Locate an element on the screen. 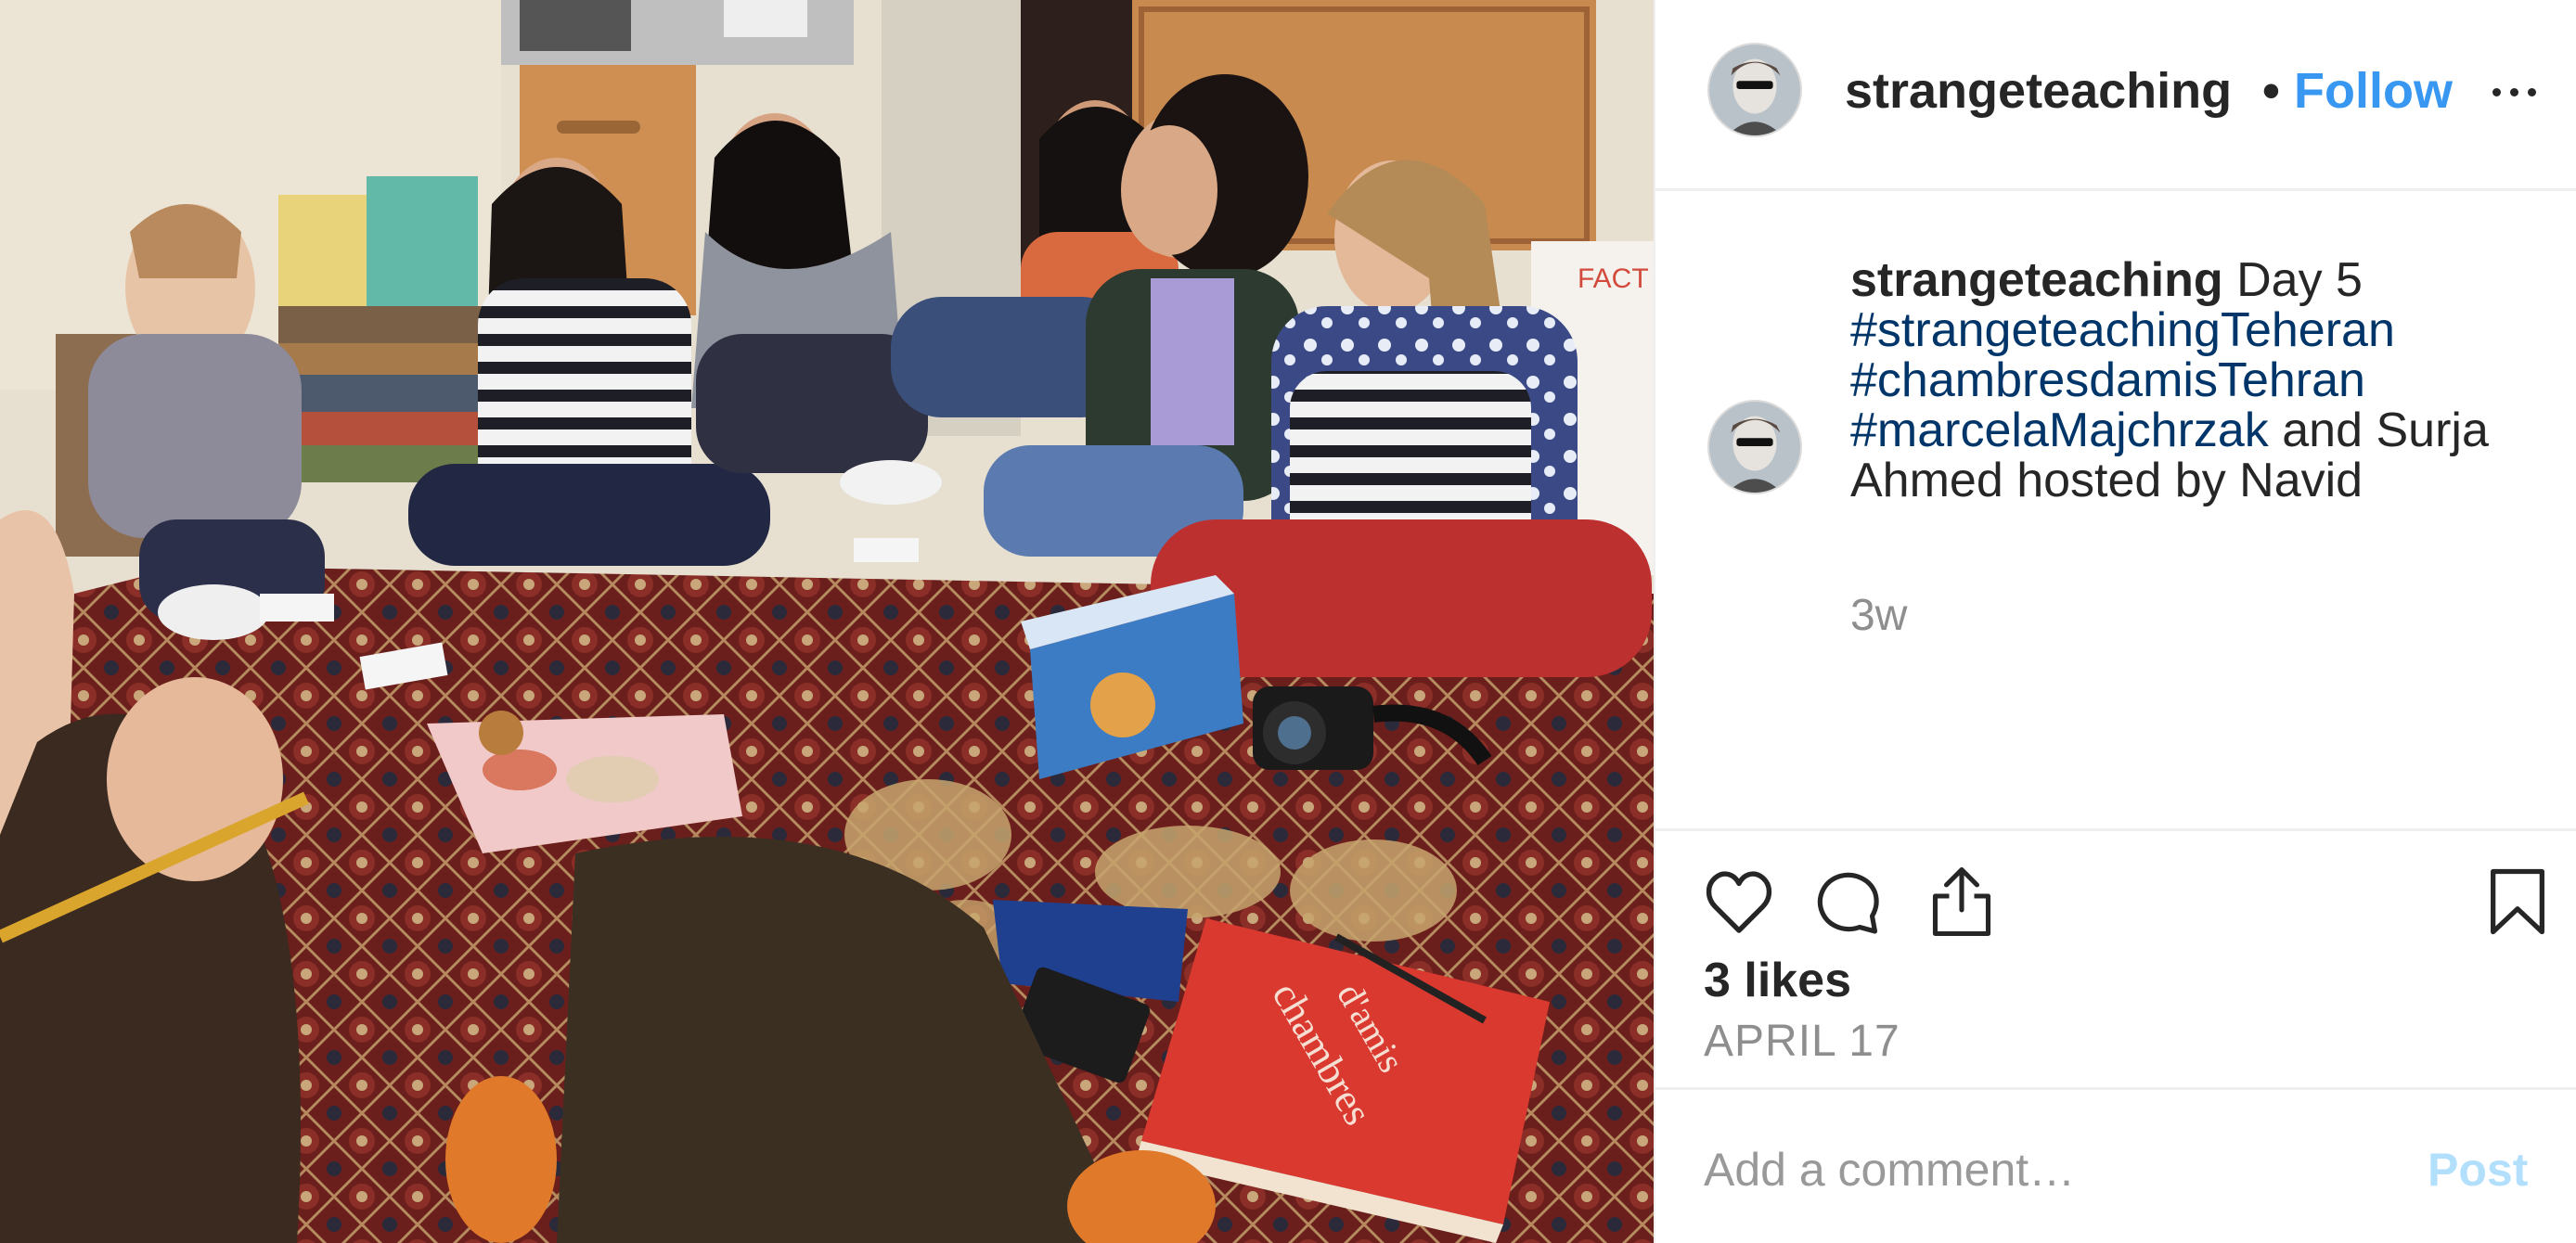 This screenshot has width=2576, height=1243. hashtag-link: #chambresdamisTehran is located at coordinates (2108, 380).